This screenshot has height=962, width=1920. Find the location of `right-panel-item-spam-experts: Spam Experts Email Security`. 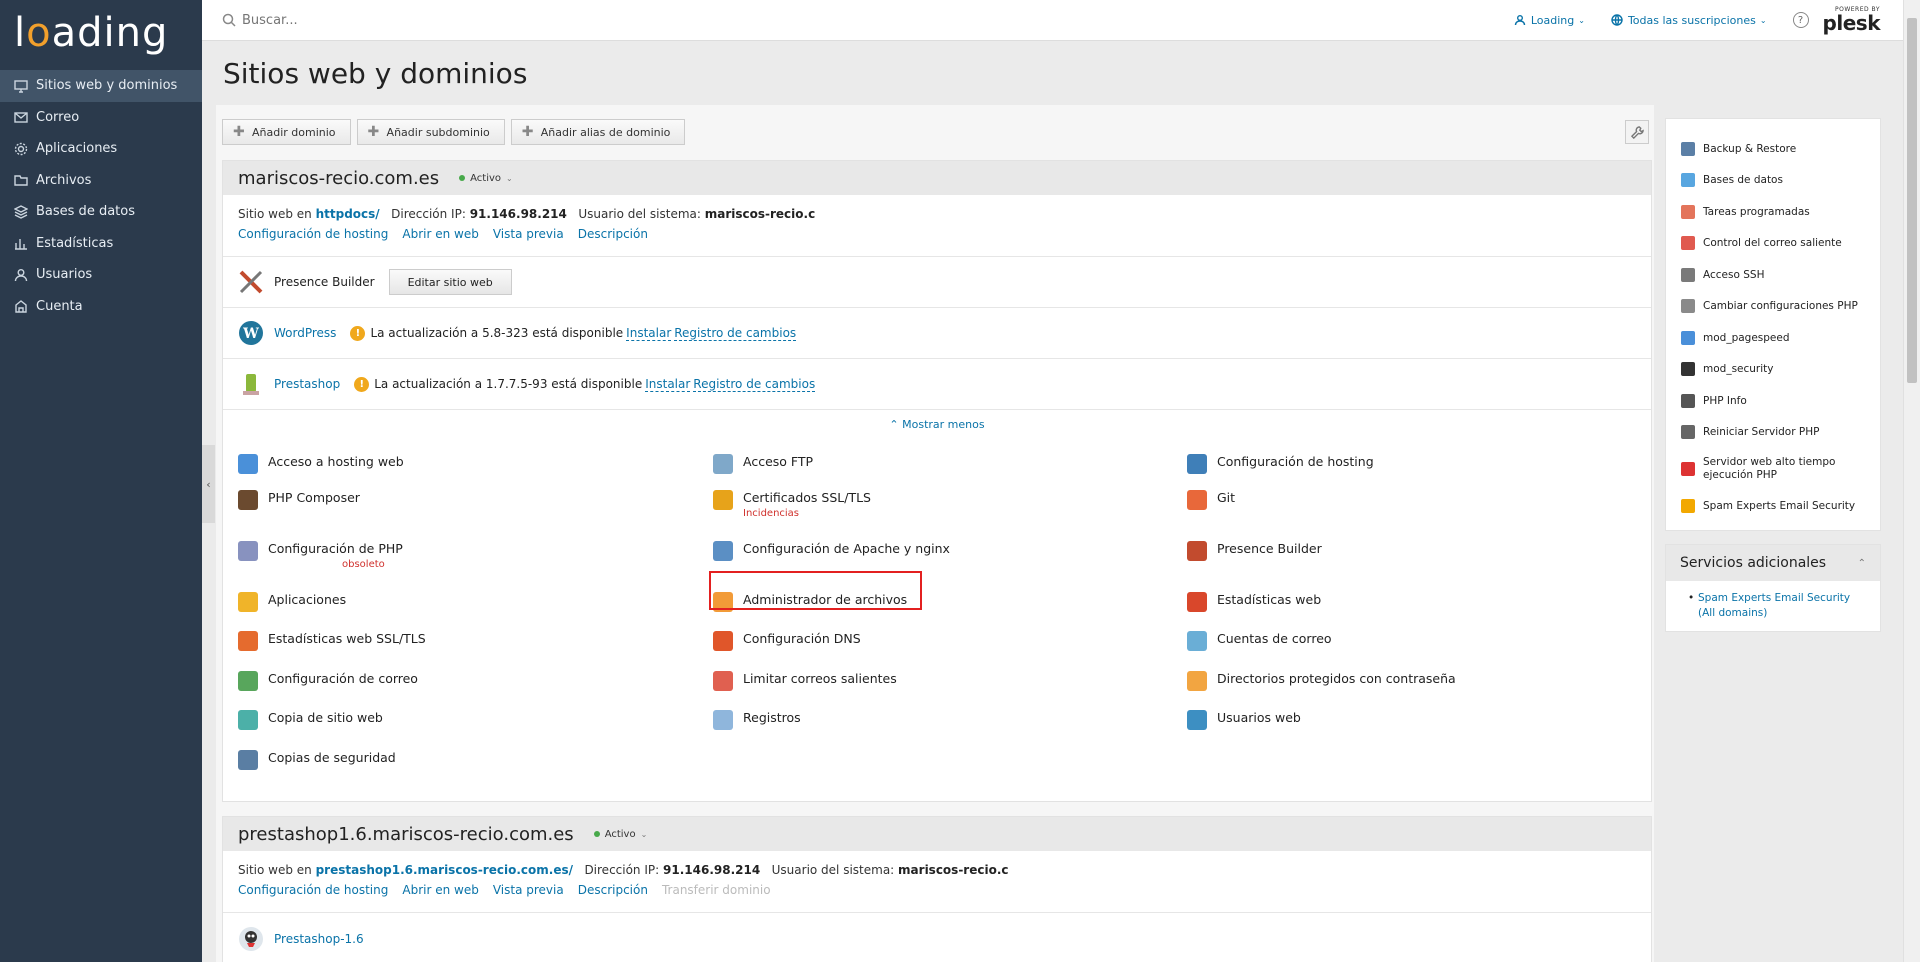

right-panel-item-spam-experts: Spam Experts Email Security is located at coordinates (1773, 506).